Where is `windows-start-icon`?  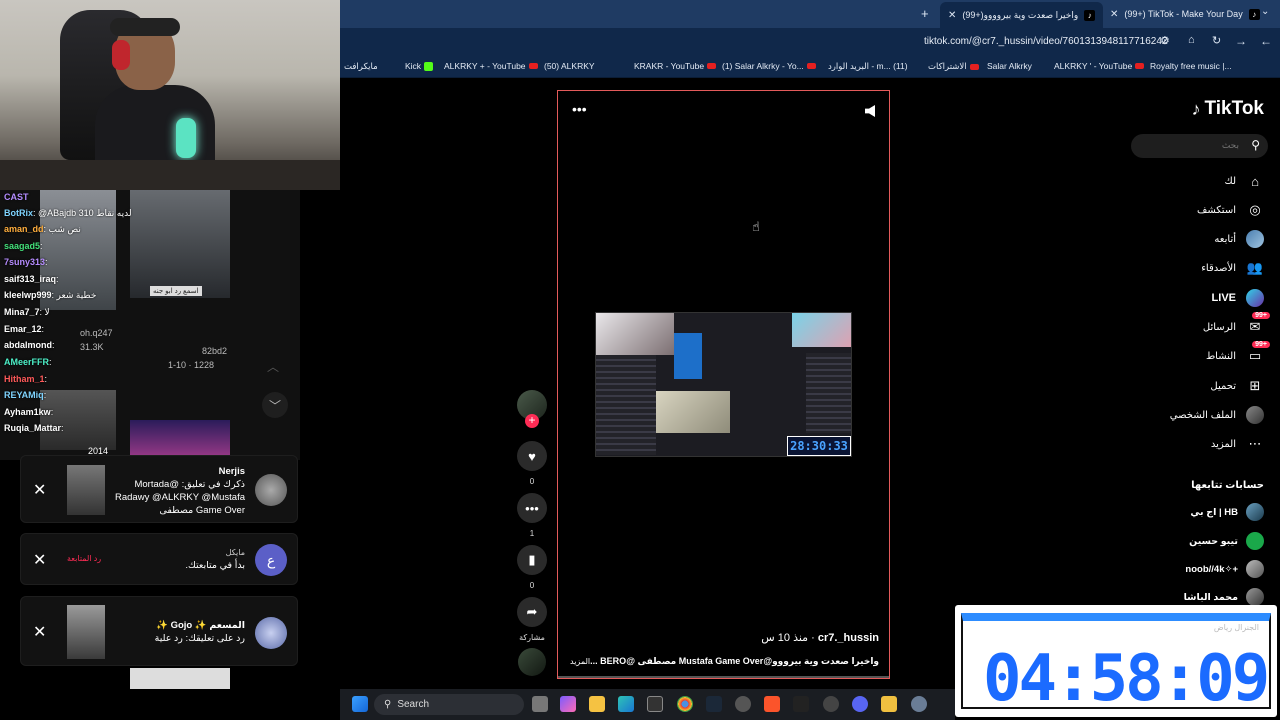
windows-start-icon is located at coordinates (360, 704).